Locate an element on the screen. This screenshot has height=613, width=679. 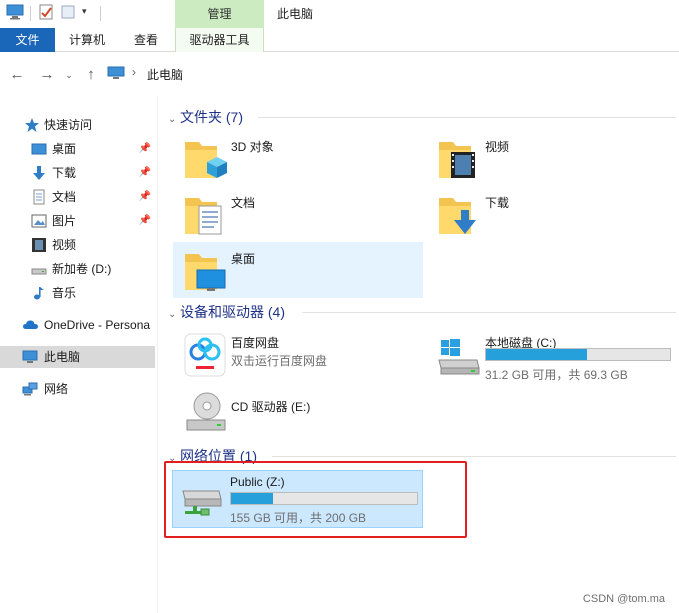
title-bar: ▾ 管理 此电脑 is located at coordinates (339, 14).